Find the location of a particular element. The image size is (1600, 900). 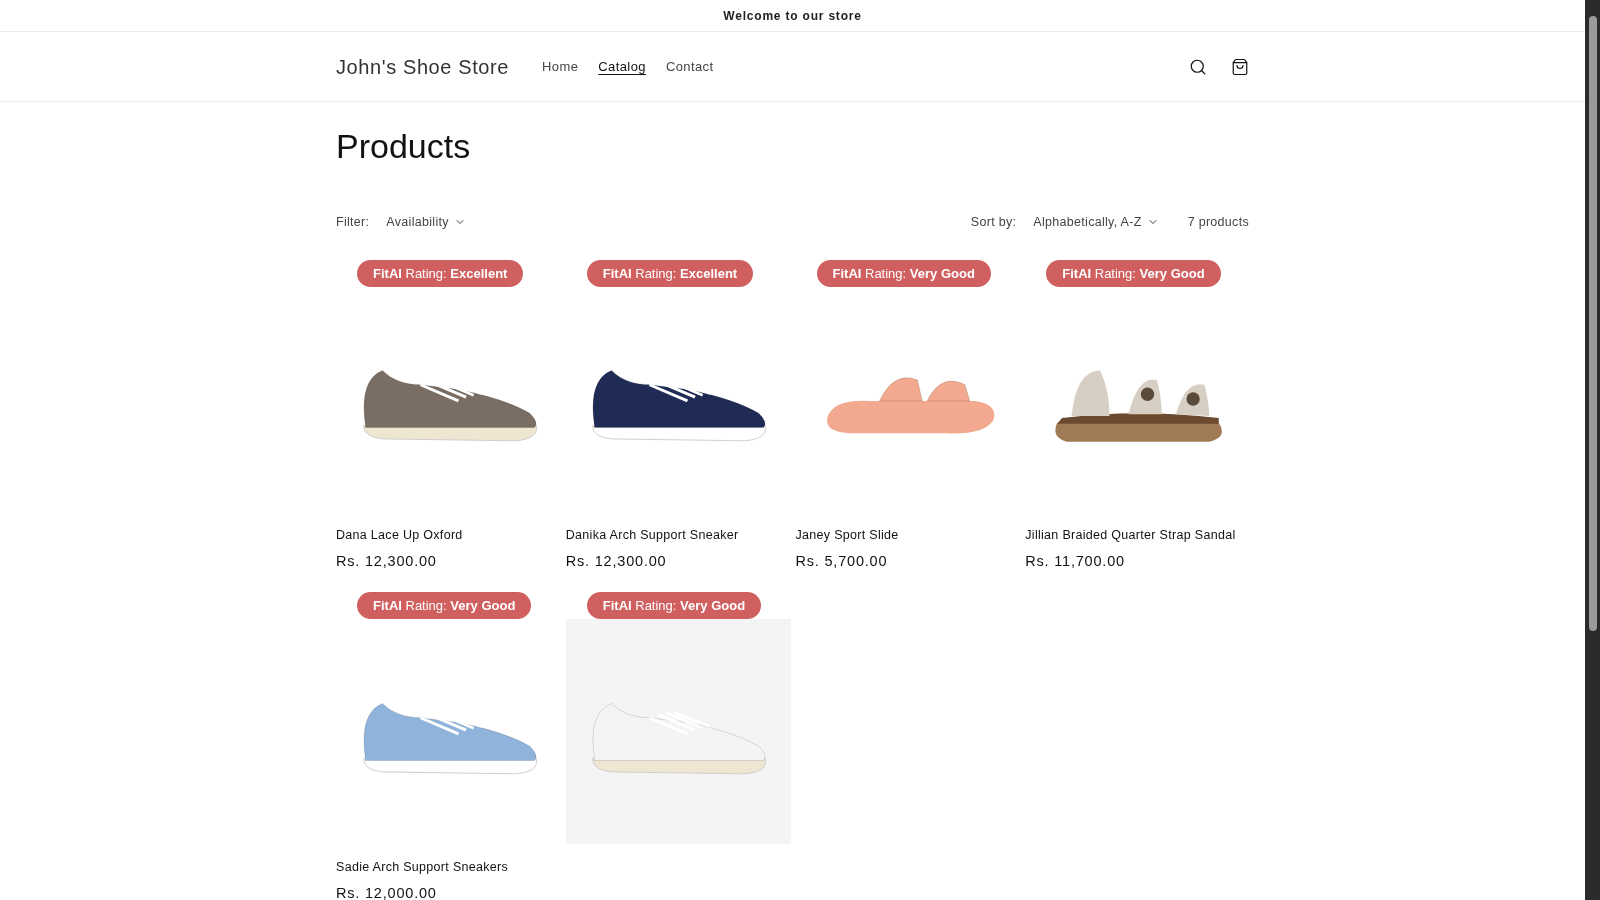

availability-filter-dropdown: Availability is located at coordinates (426, 222).